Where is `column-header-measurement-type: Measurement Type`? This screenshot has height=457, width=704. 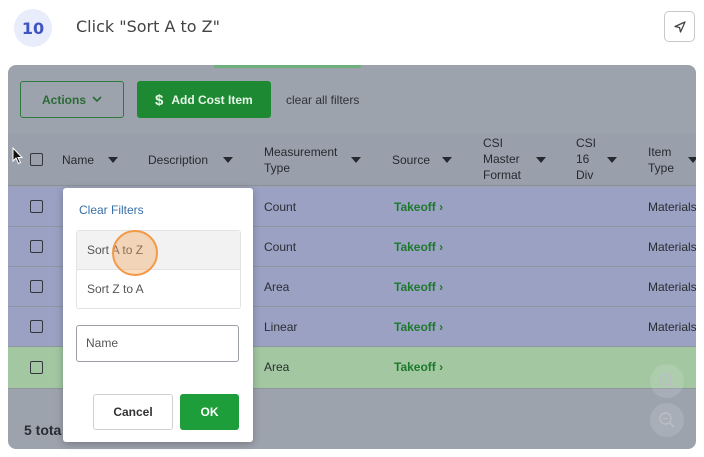
column-header-measurement-type: Measurement Type is located at coordinates (300, 160).